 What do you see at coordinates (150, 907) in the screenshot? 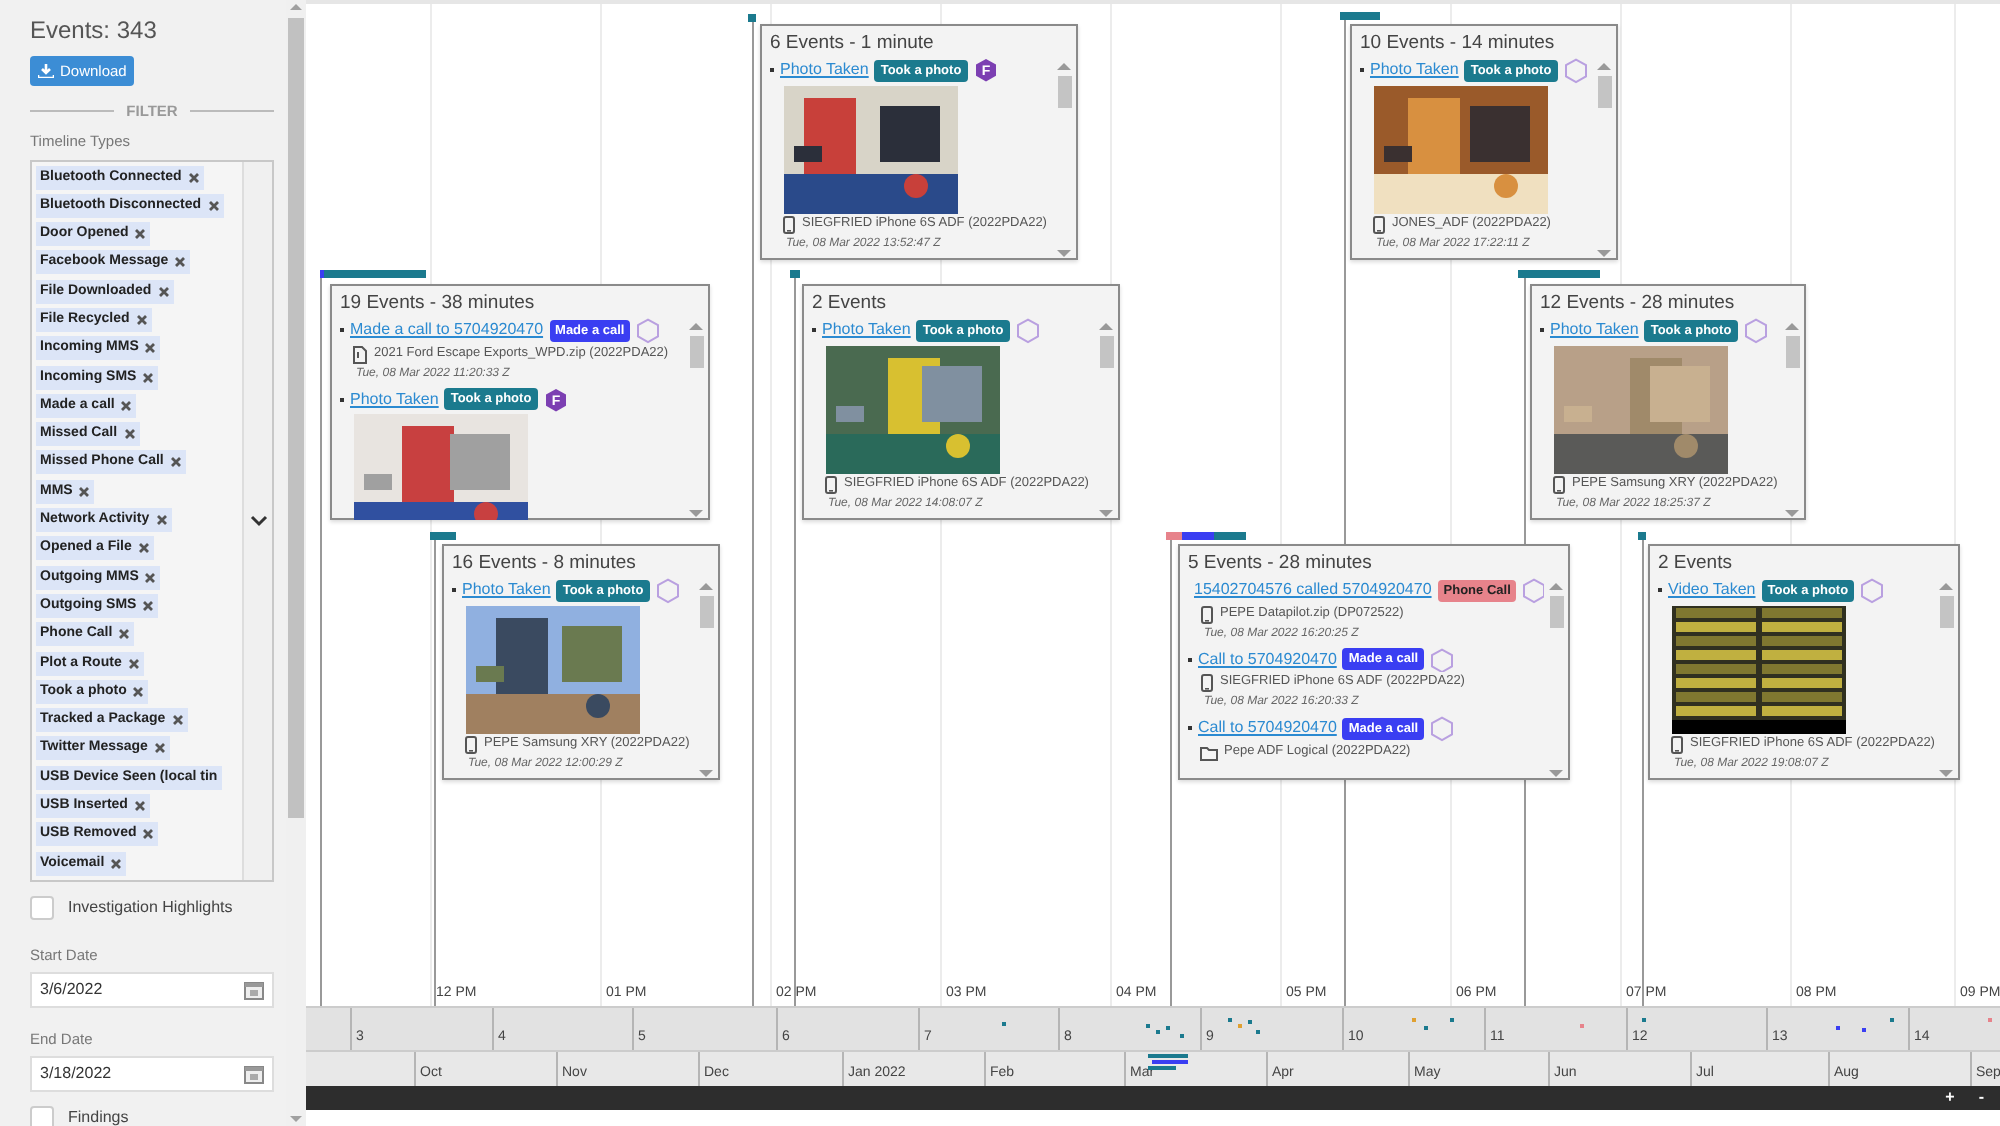
I see `checkbox-label: Investigation Highlights` at bounding box center [150, 907].